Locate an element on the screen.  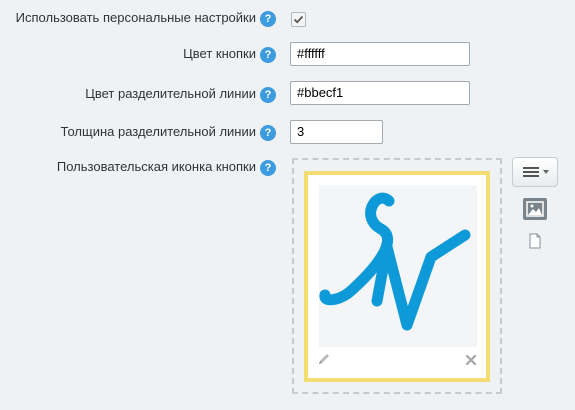
field-label: Цвет разделительной линии is located at coordinates (170, 93).